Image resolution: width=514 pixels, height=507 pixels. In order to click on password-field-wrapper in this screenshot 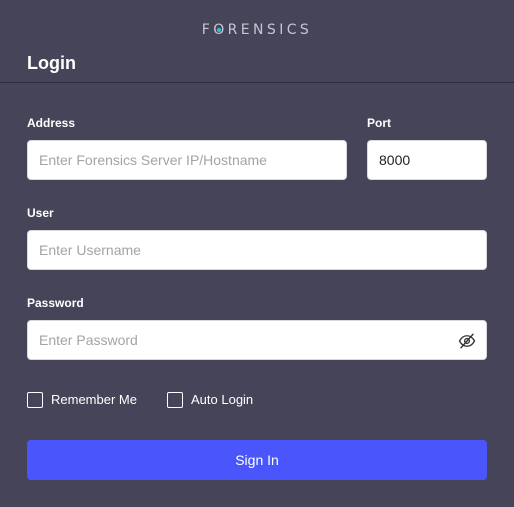, I will do `click(257, 340)`.